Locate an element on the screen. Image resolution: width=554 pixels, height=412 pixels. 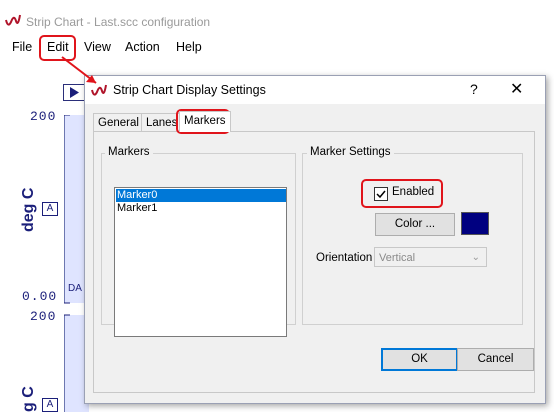
marker-list: Marker0 Marker1 is located at coordinates (200, 262).